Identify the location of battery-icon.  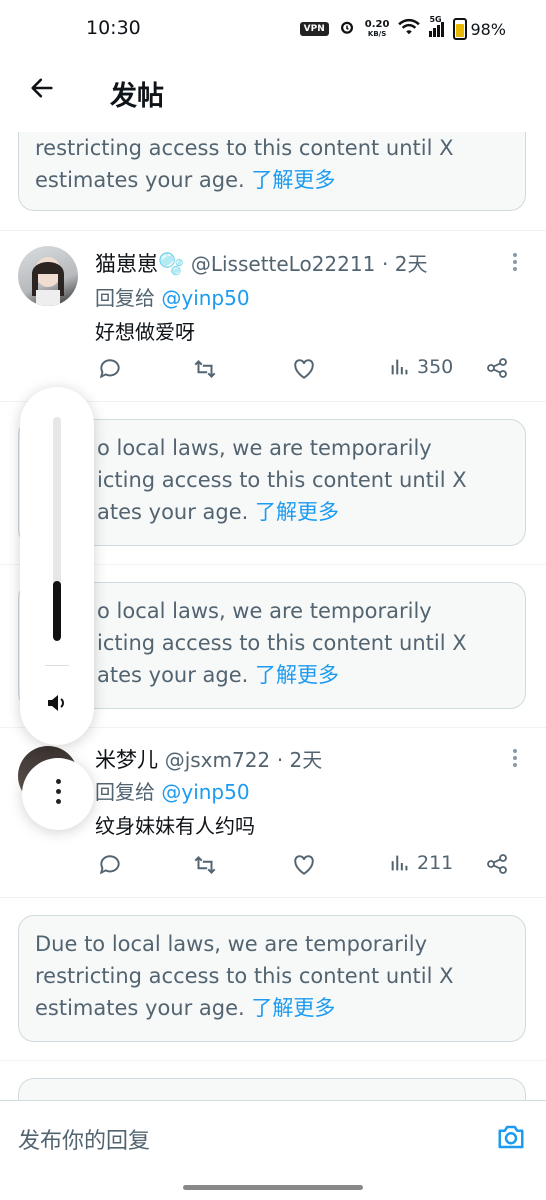
(460, 29).